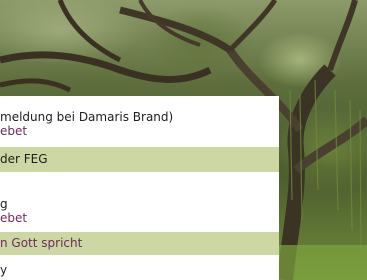 The width and height of the screenshot is (367, 280). I want to click on schedule-line-prayer-1: ebet, so click(14, 131).